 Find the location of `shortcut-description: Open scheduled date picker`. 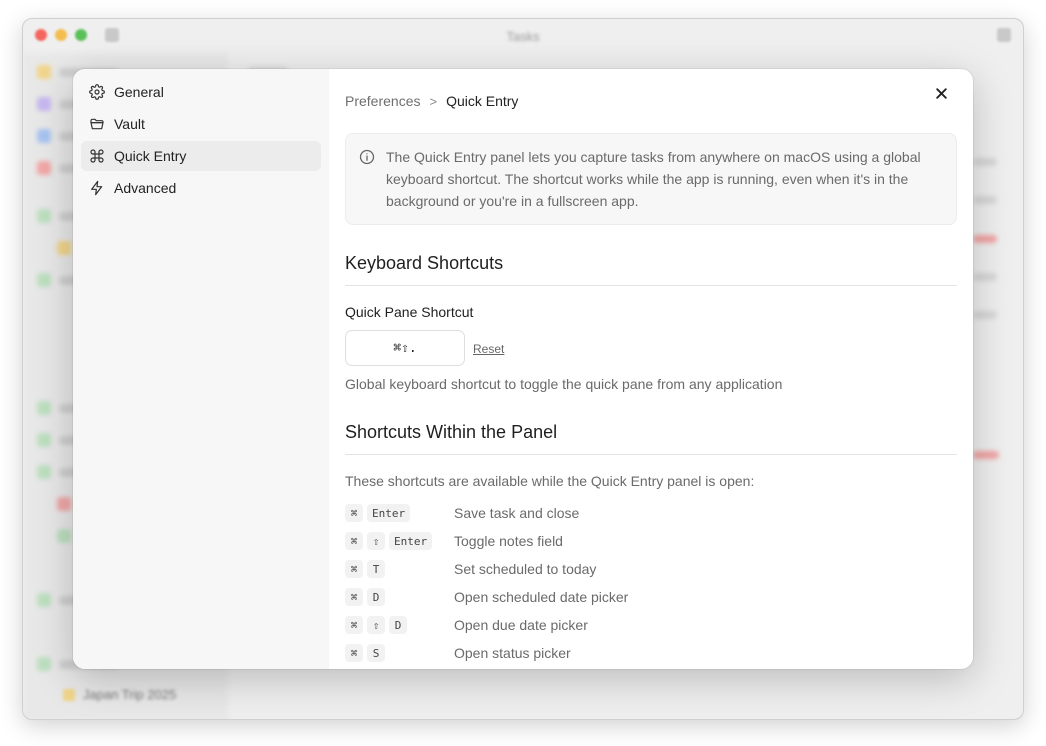

shortcut-description: Open scheduled date picker is located at coordinates (541, 597).